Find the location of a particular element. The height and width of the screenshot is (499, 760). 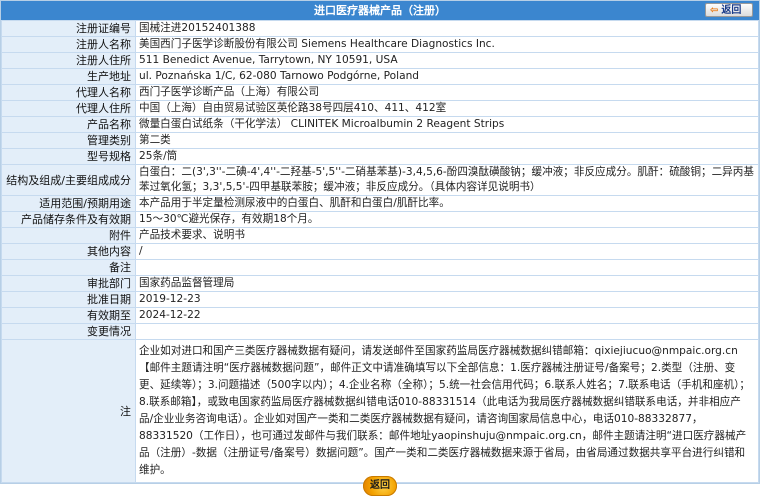

field-label: 注册证编号 is located at coordinates (68, 28).